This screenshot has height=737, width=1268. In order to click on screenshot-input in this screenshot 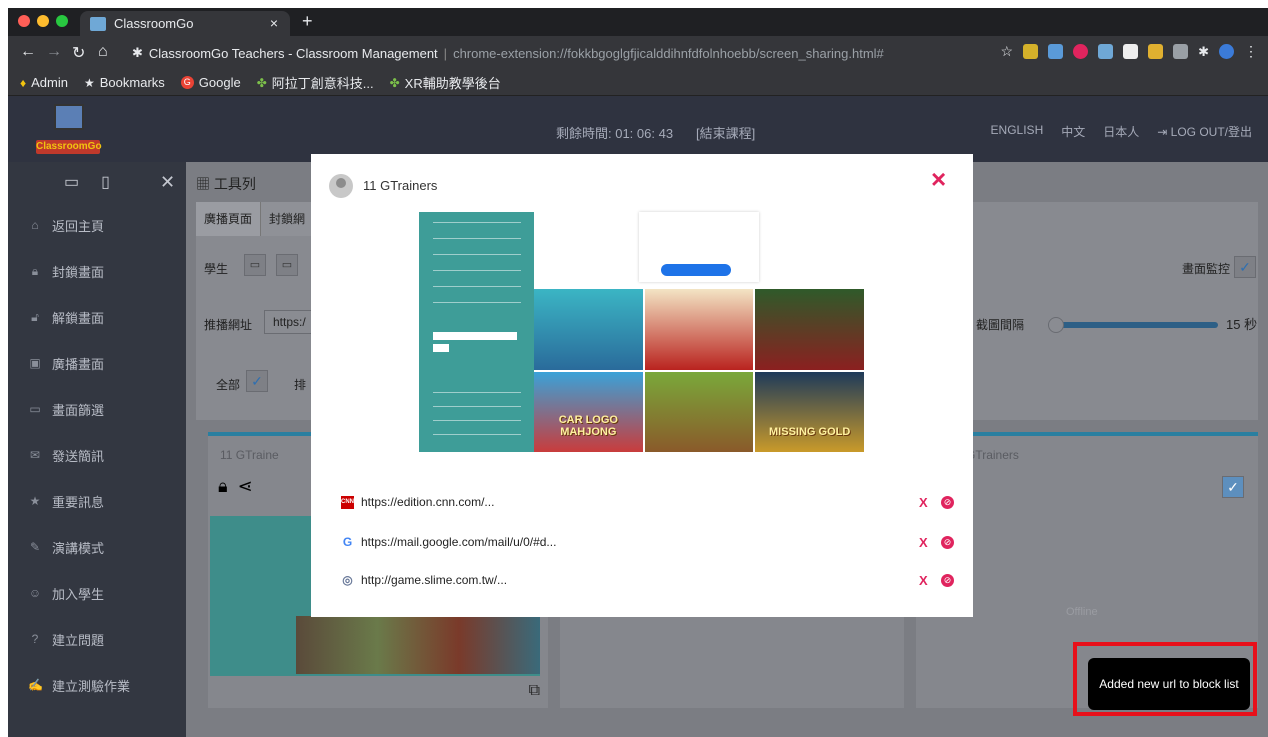, I will do `click(475, 336)`.